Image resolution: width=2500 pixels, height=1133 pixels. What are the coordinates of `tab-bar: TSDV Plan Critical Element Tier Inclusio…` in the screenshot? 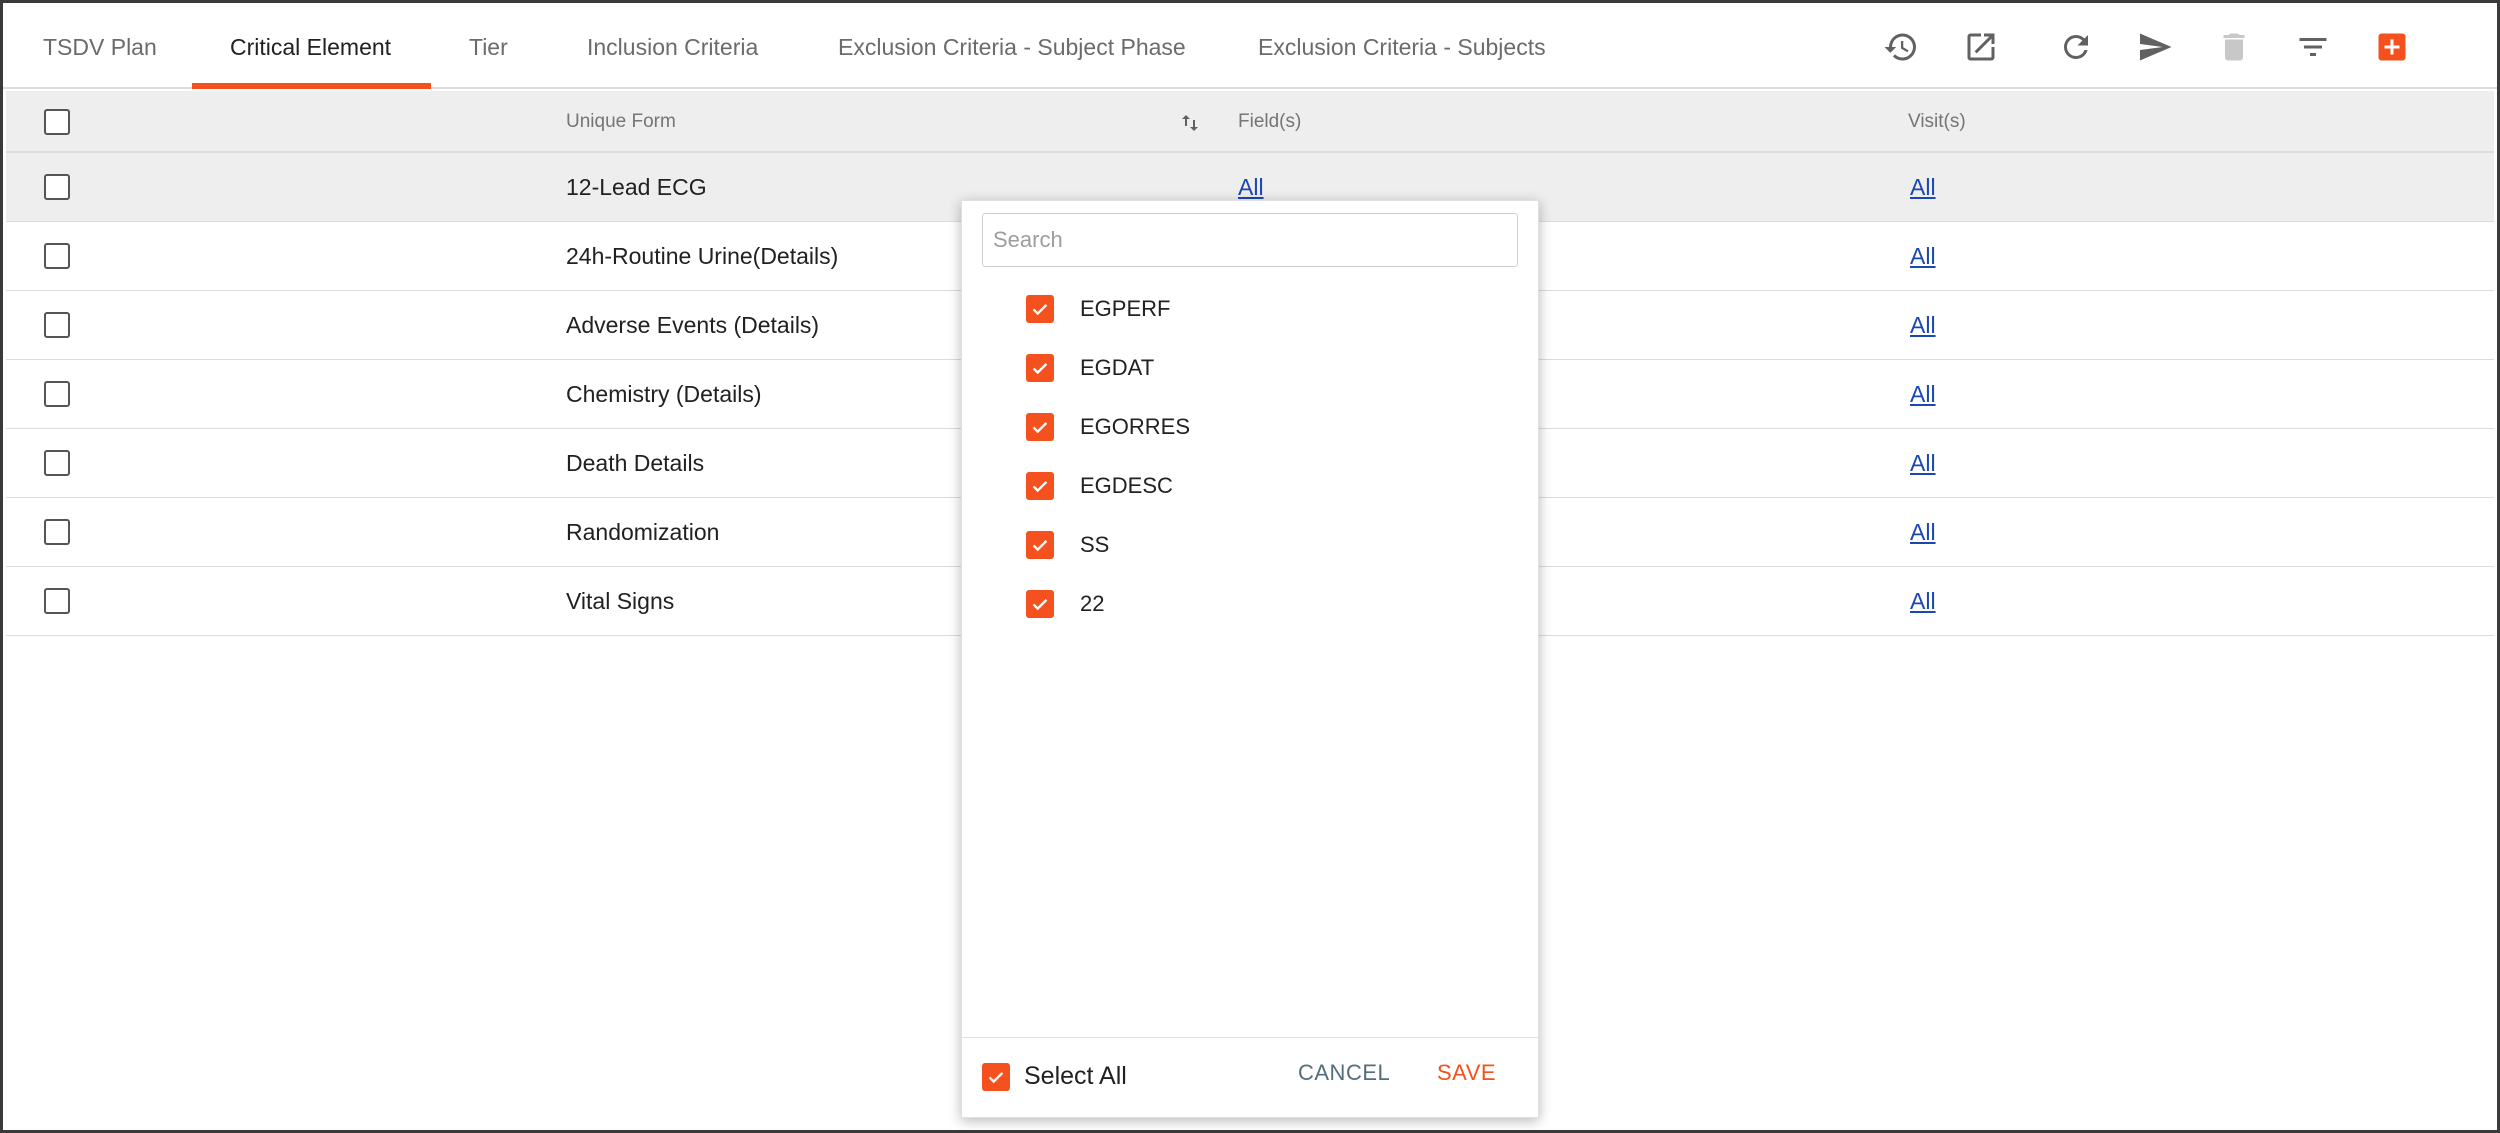 It's located at (1250, 46).